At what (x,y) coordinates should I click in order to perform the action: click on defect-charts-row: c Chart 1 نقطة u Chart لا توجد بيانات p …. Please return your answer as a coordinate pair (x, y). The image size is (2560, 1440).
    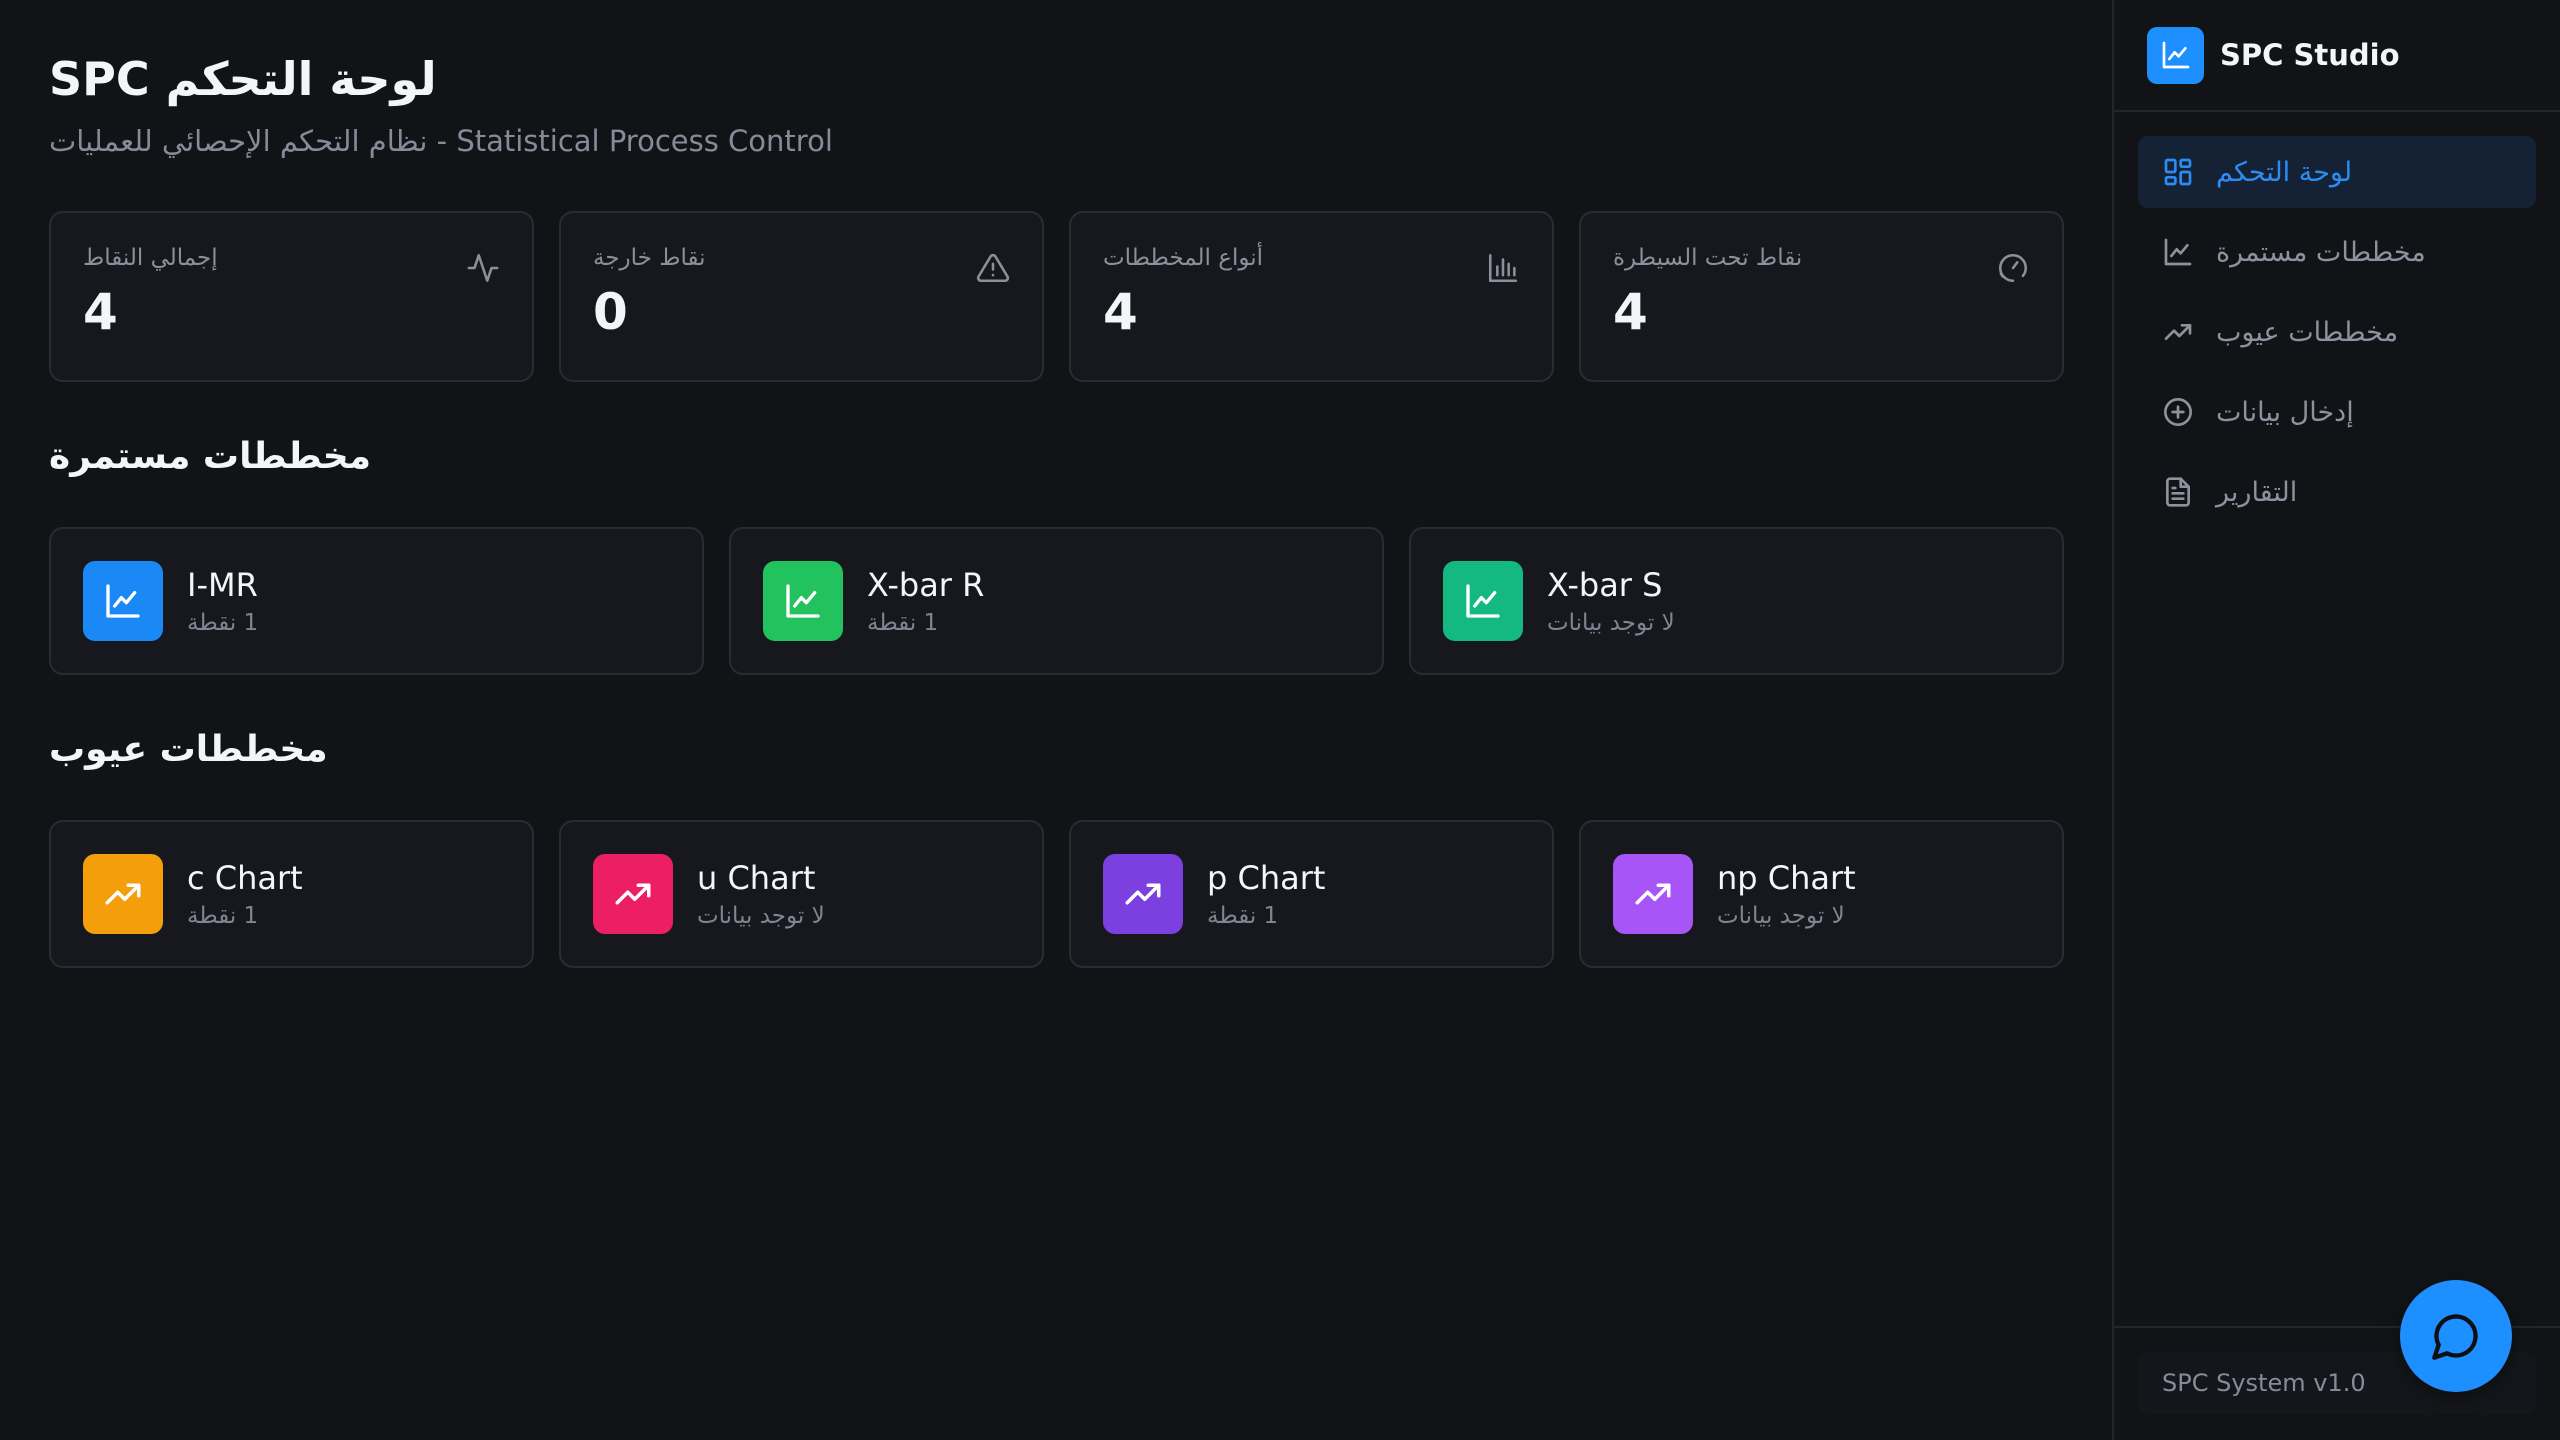
    Looking at the image, I should click on (1056, 894).